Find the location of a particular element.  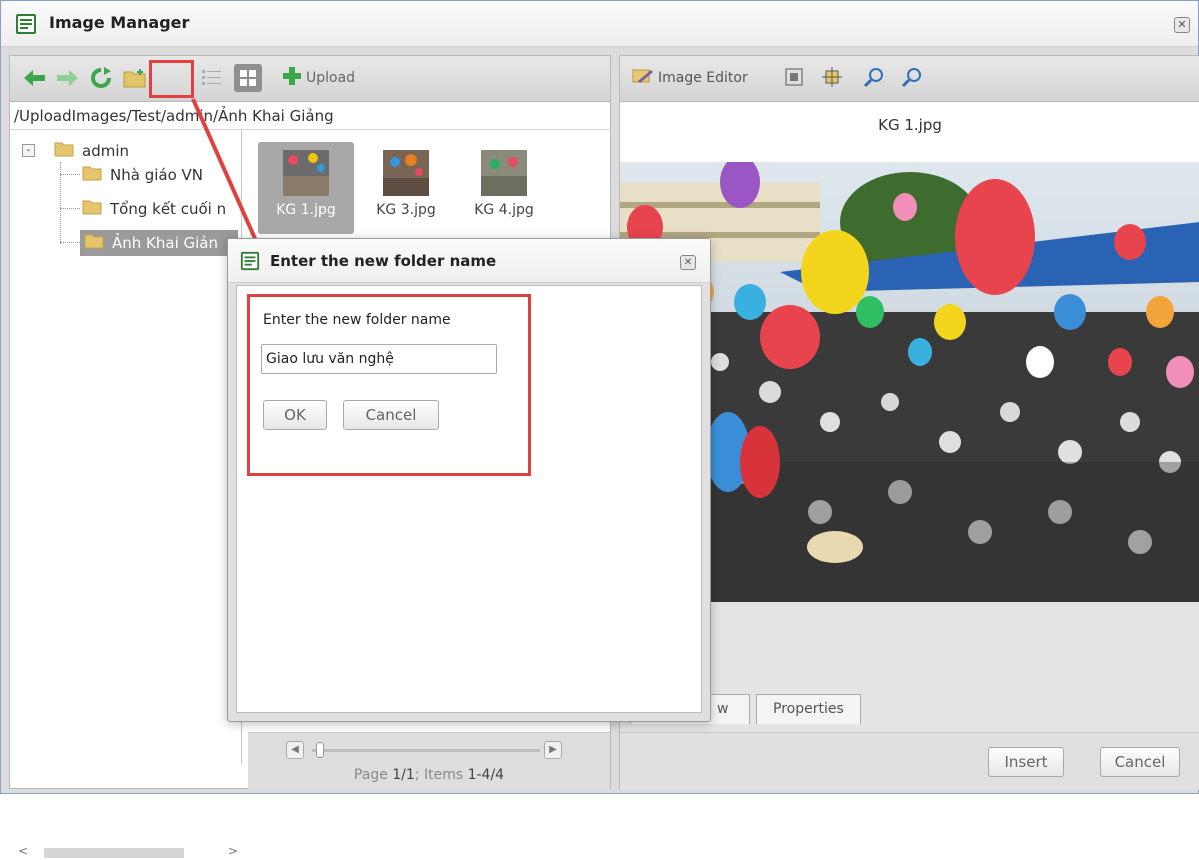

dialog-title: Enter the new folder name is located at coordinates (383, 261).